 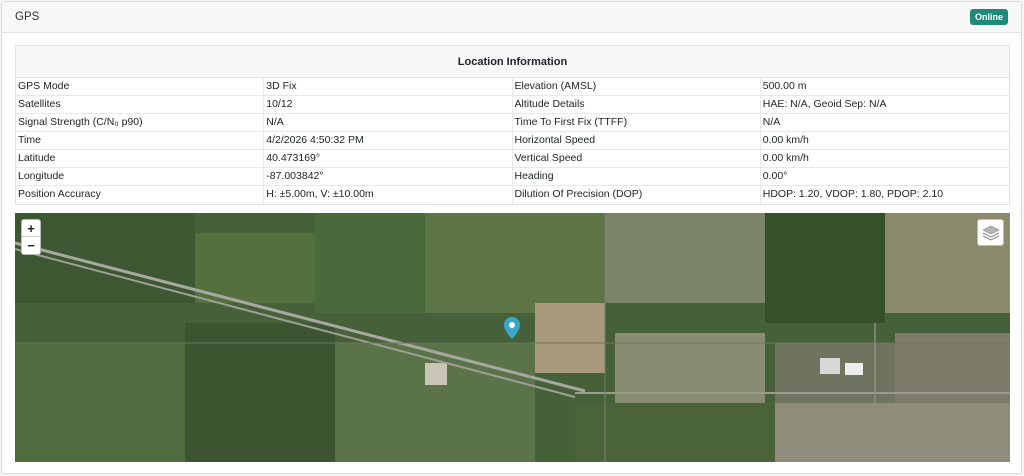 I want to click on field-label: Dilution Of Precision (DOP), so click(x=637, y=195).